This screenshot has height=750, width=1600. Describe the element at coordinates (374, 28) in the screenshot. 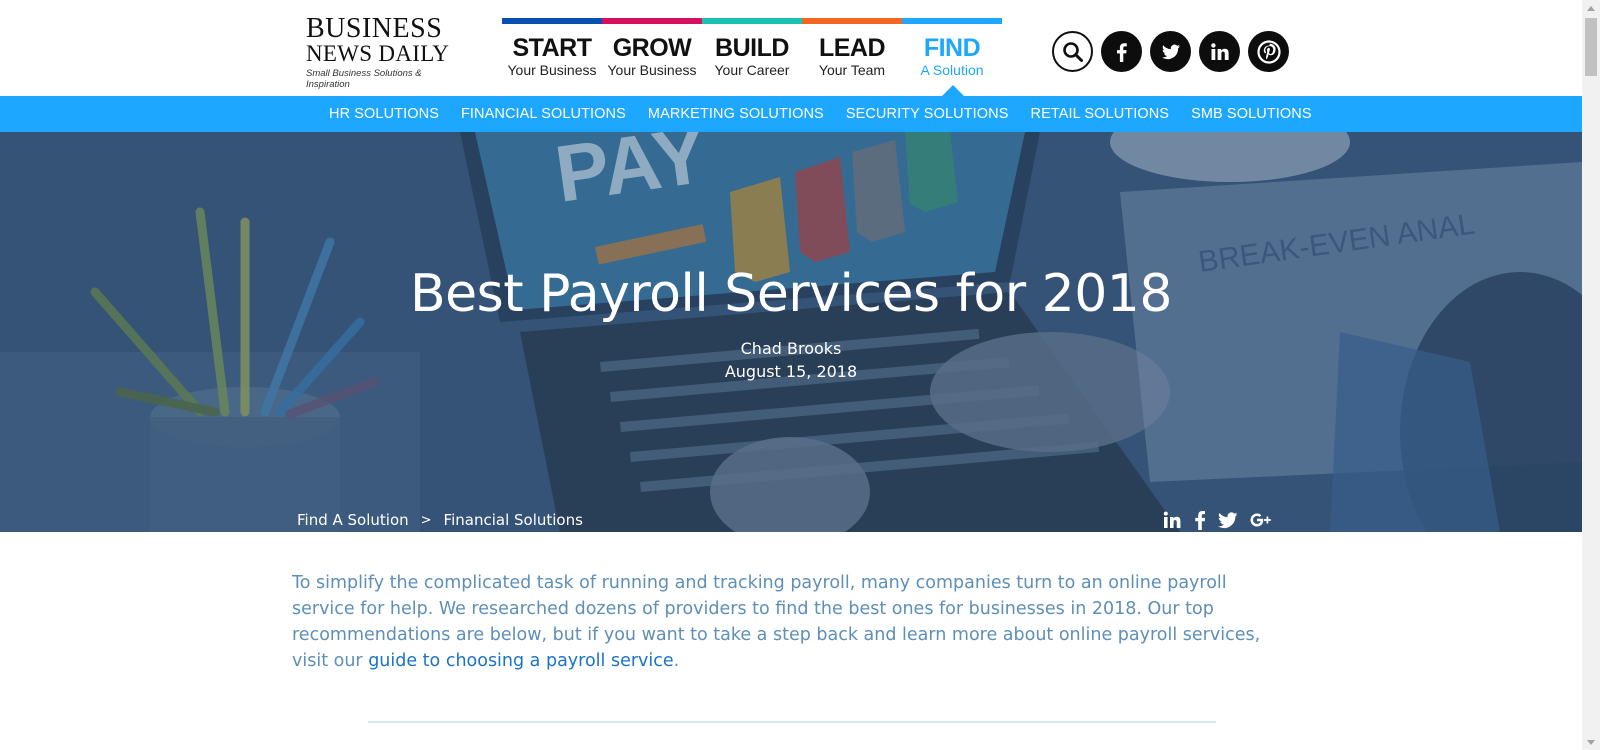

I see `logo-line1: BUSINESS` at that location.